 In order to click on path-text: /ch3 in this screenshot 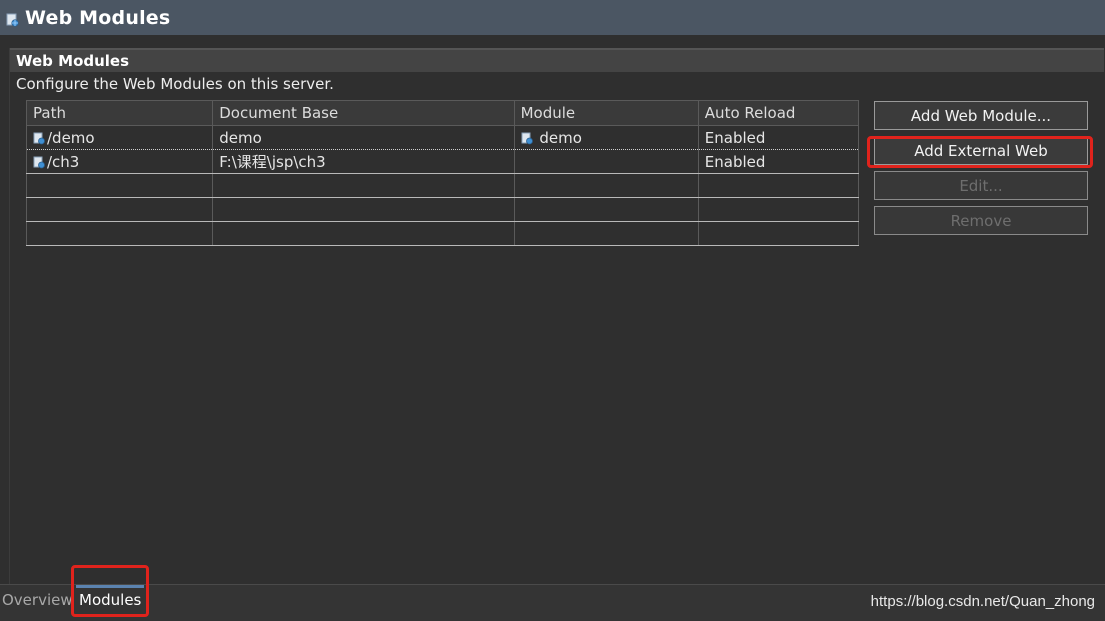, I will do `click(63, 161)`.